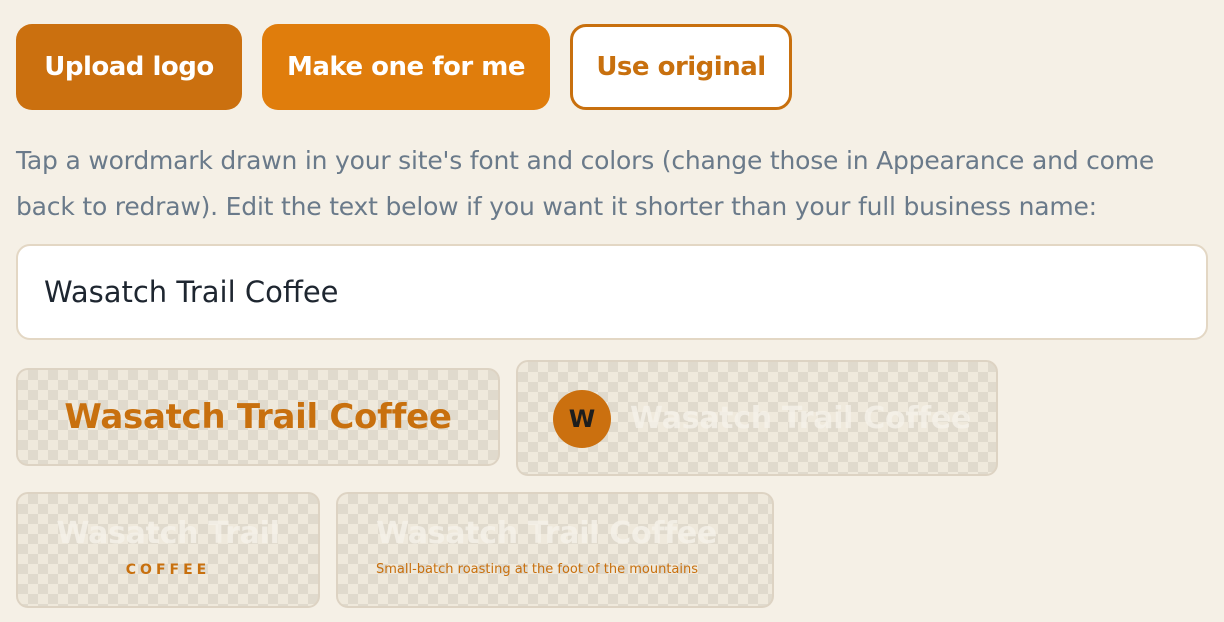  Describe the element at coordinates (681, 67) in the screenshot. I see `use-original-button: Use original` at that location.